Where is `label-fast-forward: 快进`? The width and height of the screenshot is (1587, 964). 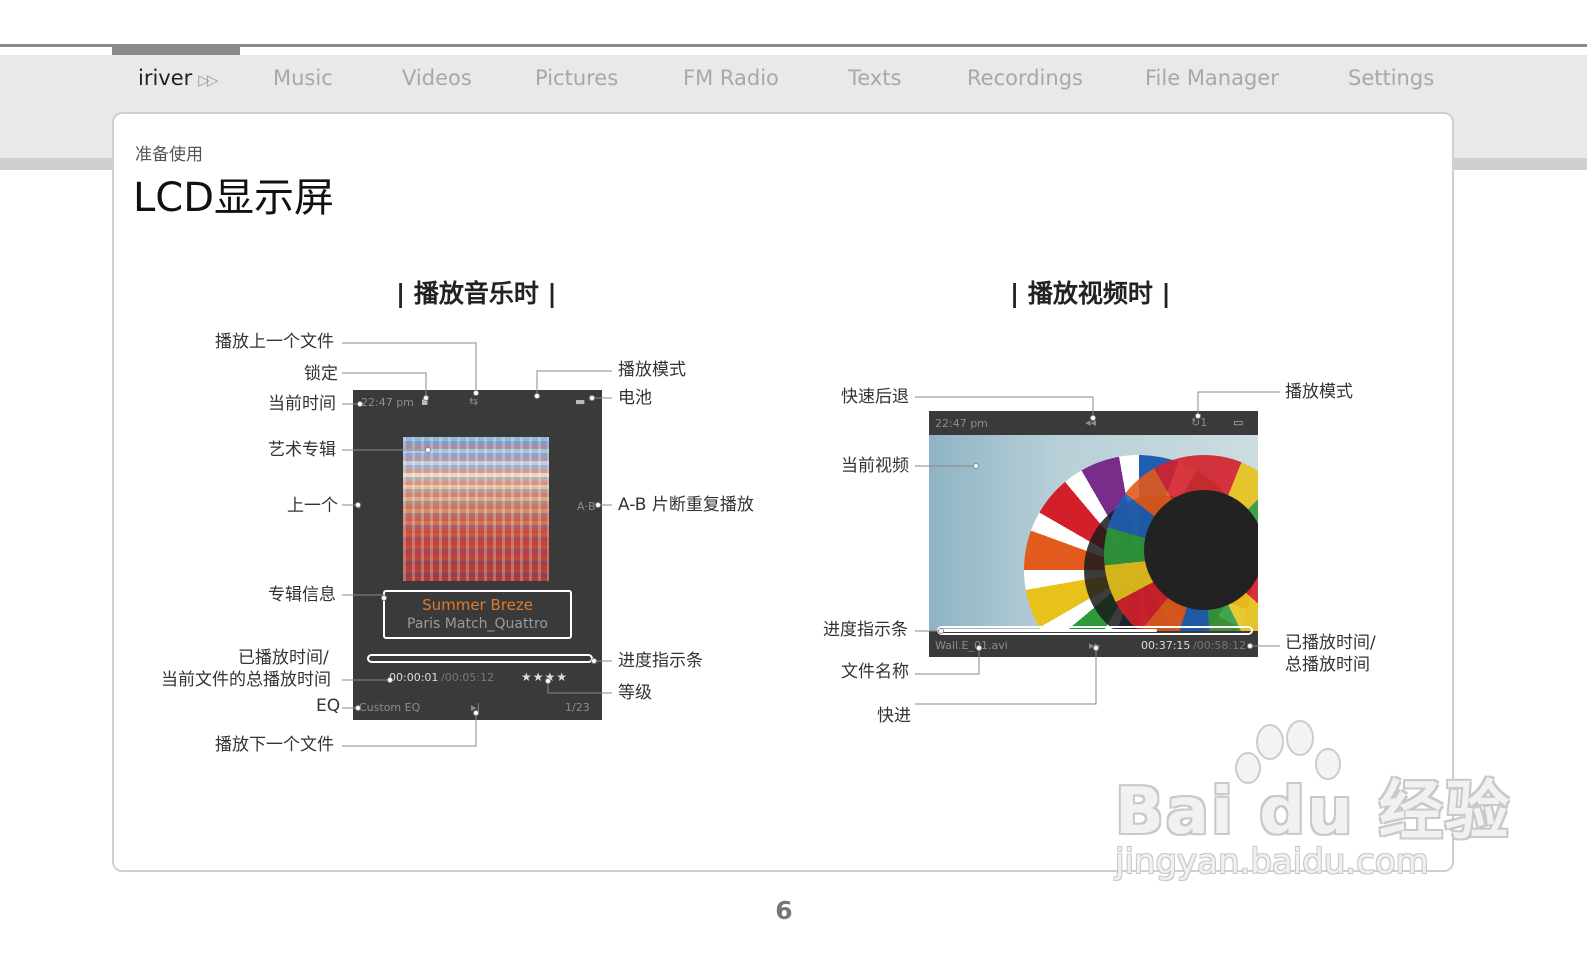 label-fast-forward: 快进 is located at coordinates (894, 716).